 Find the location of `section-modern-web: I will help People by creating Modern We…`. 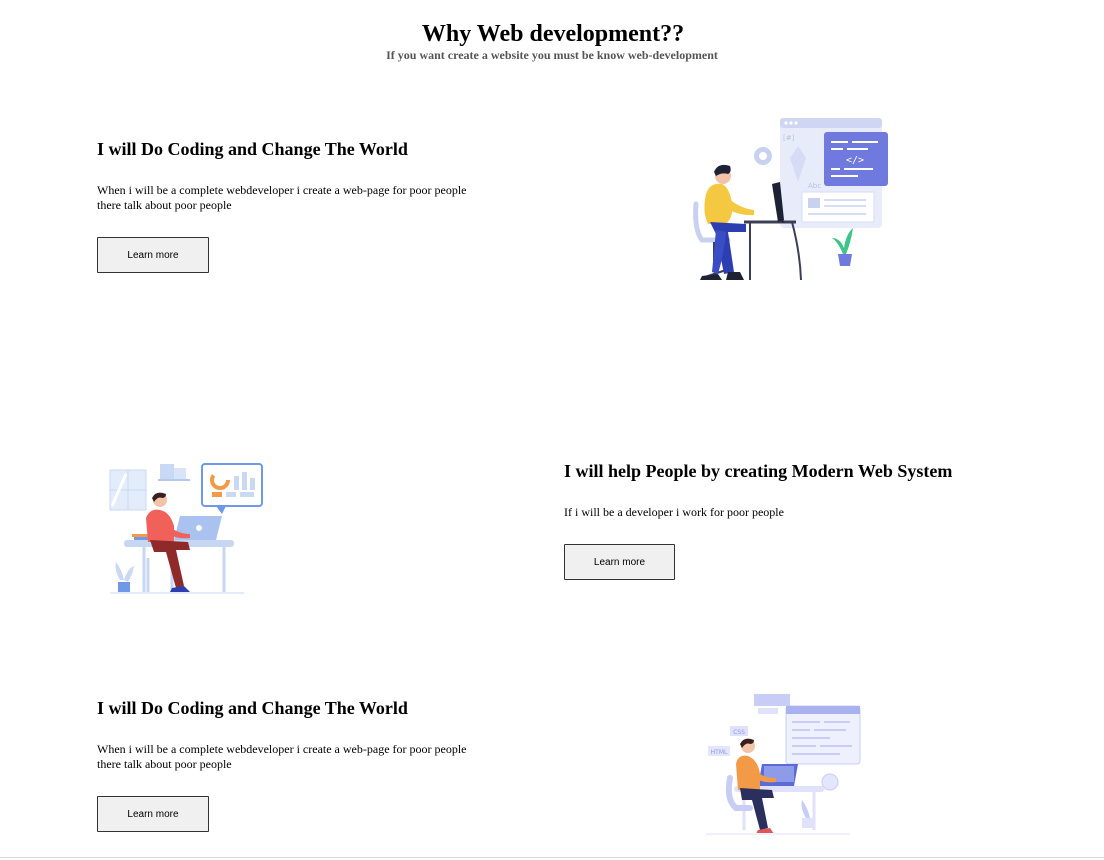

section-modern-web: I will help People by creating Modern We… is located at coordinates (774, 530).